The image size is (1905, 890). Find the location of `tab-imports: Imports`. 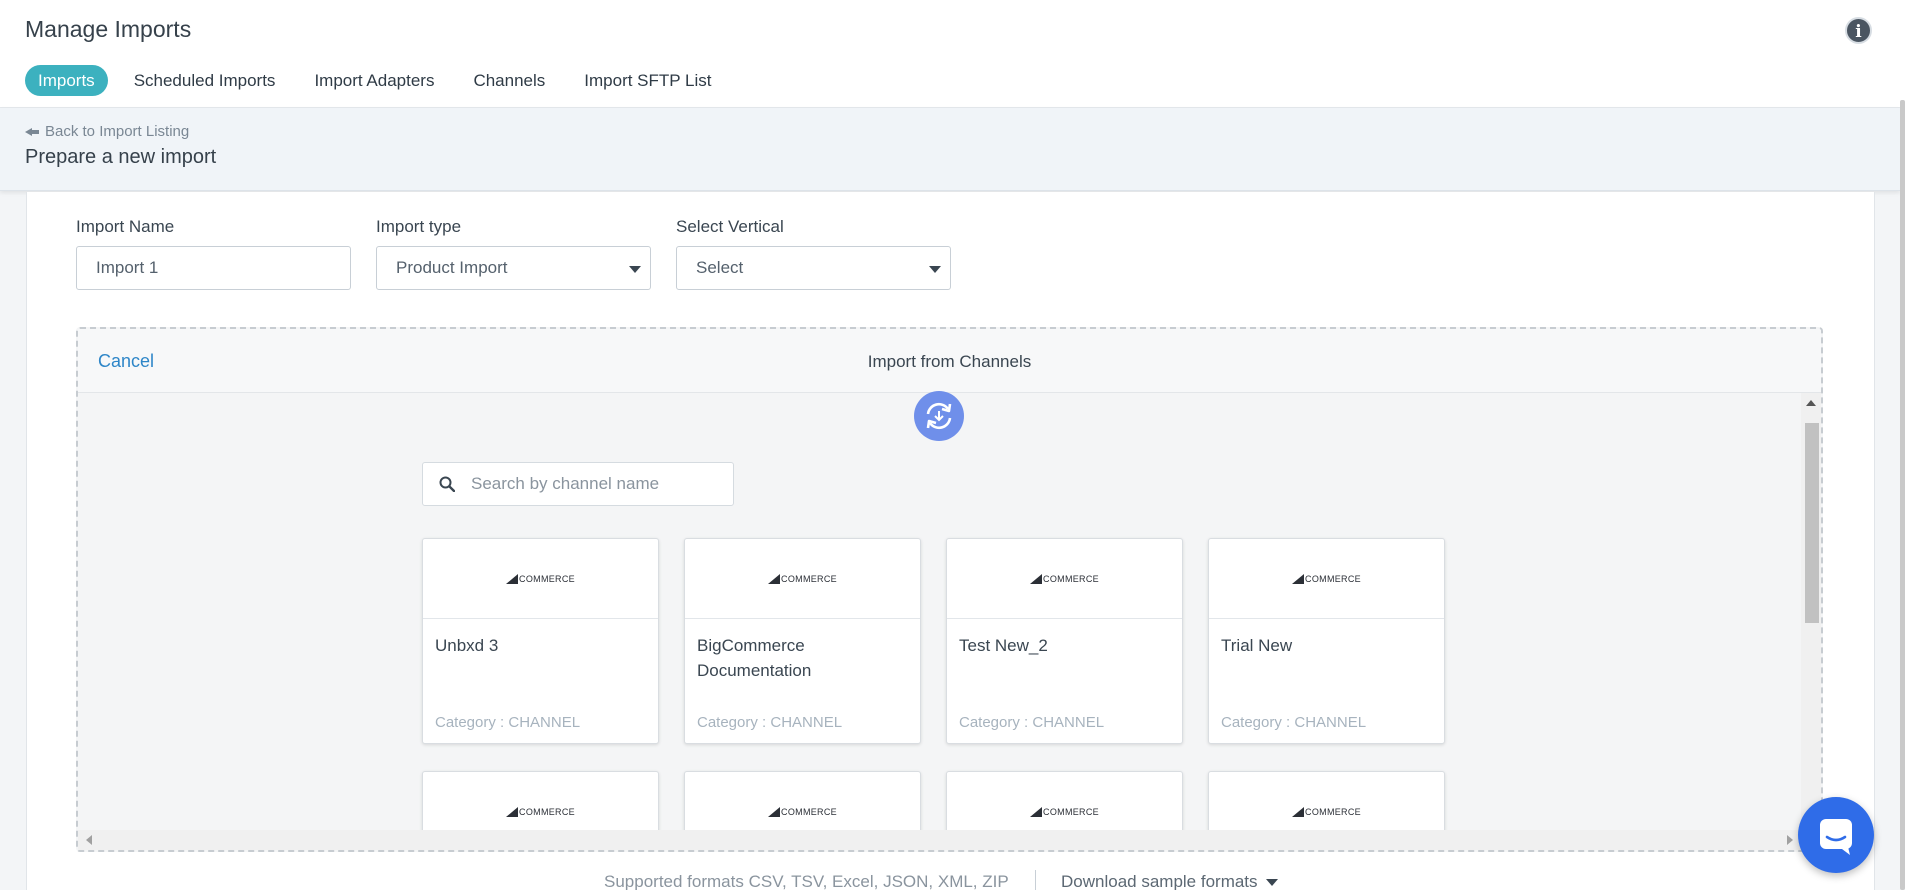

tab-imports: Imports is located at coordinates (66, 80).